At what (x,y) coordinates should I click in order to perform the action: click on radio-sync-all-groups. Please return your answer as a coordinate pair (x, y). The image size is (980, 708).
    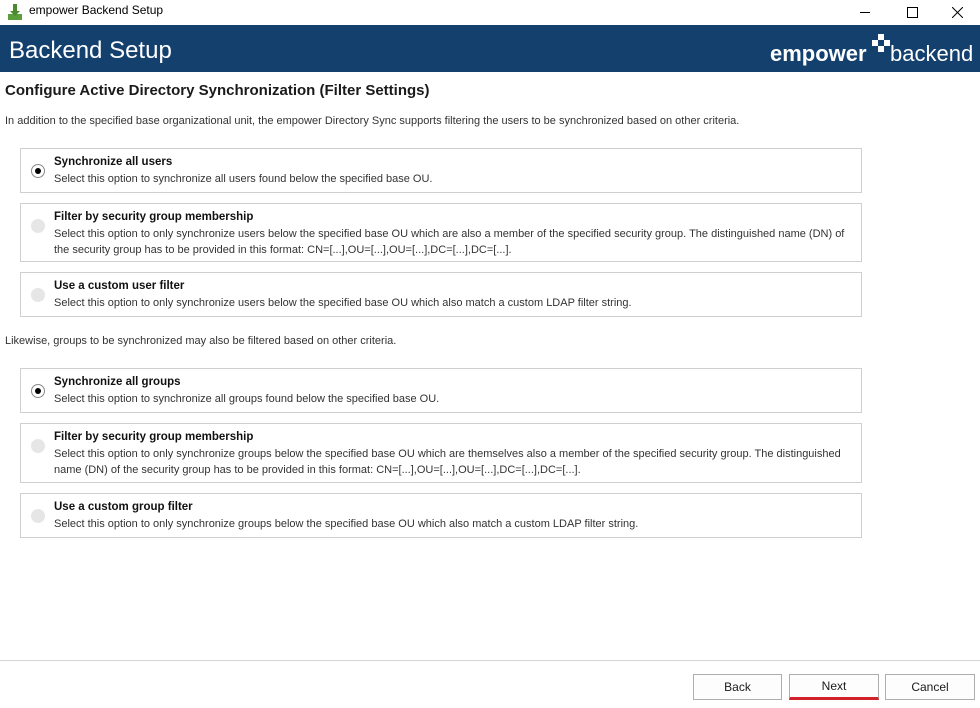
    Looking at the image, I should click on (38, 391).